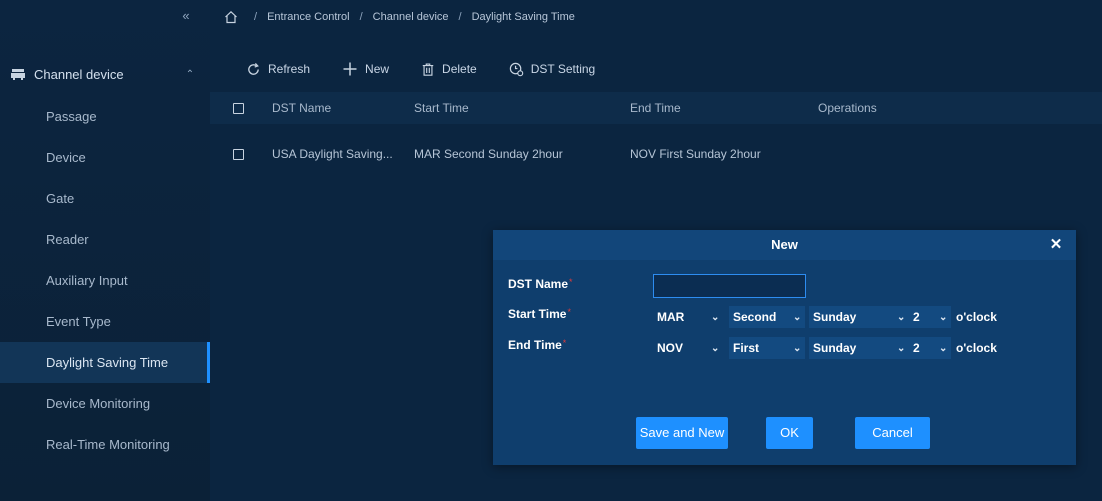  I want to click on end-day-value: Sunday, so click(835, 348).